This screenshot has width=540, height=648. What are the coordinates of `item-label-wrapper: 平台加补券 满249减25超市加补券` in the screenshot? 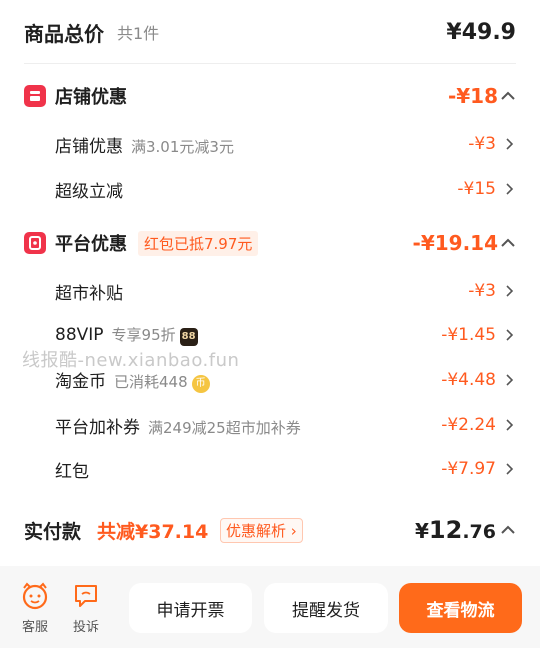 It's located at (178, 425).